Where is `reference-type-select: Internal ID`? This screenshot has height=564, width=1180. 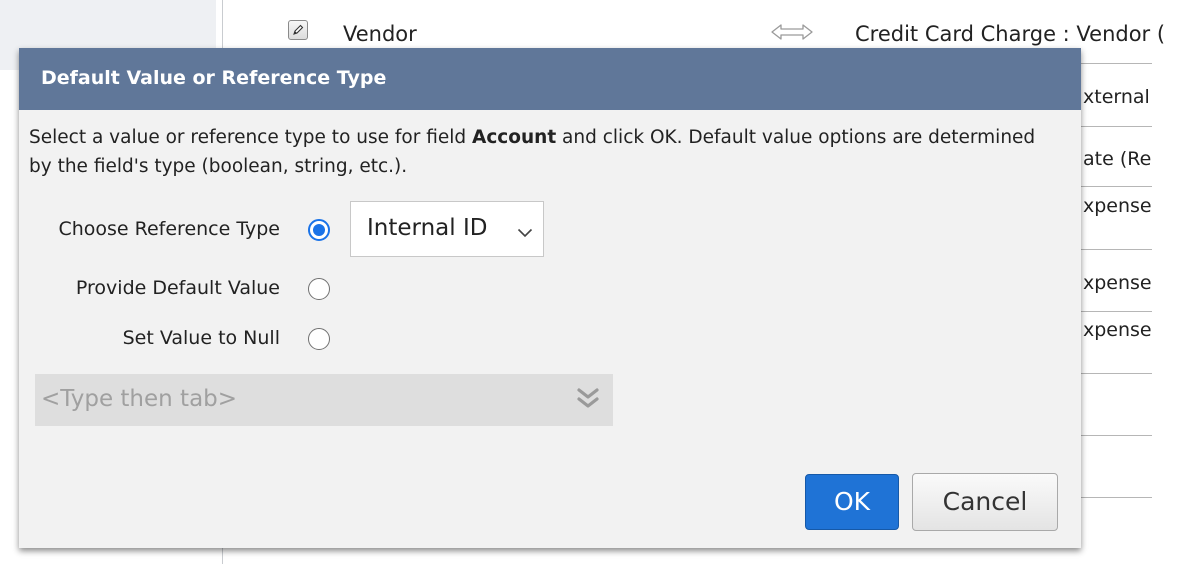 reference-type-select: Internal ID is located at coordinates (447, 229).